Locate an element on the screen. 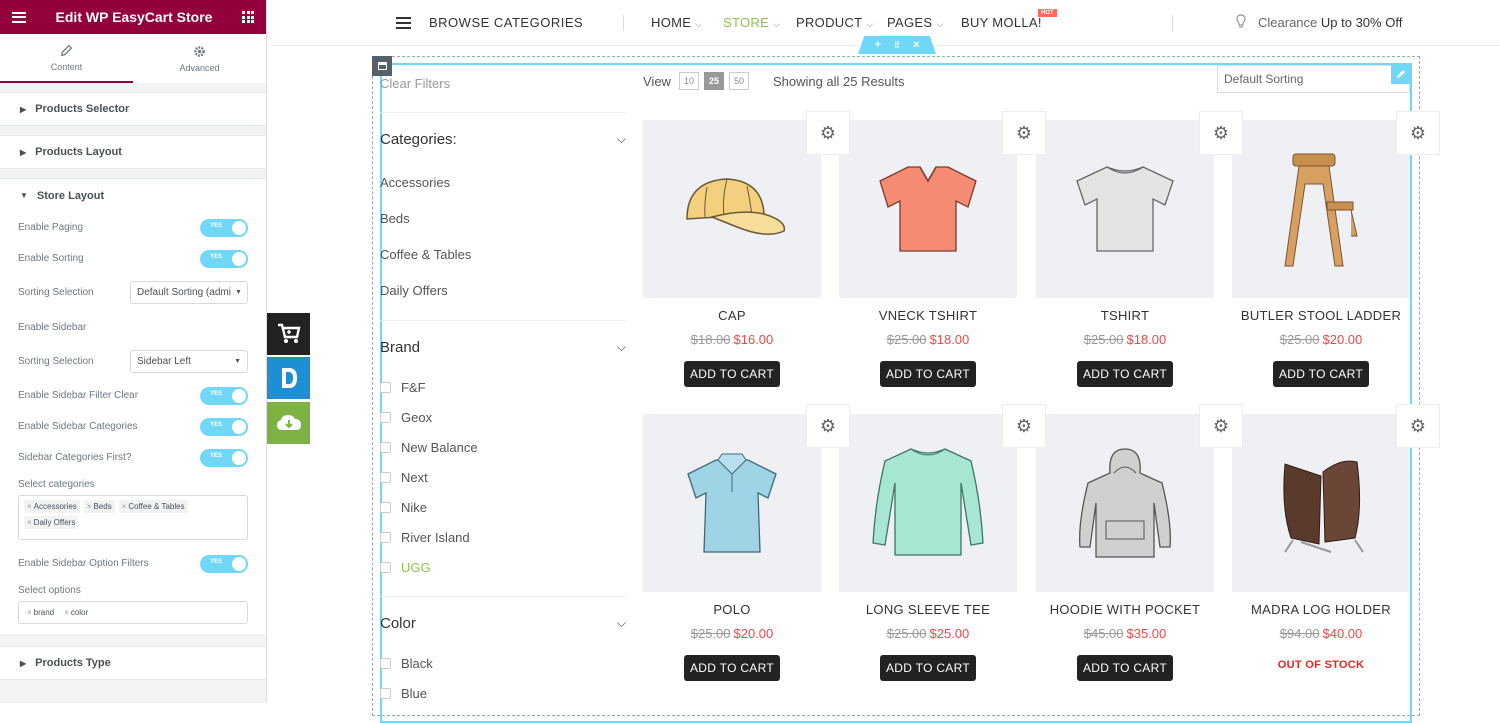 The image size is (1500, 723). color-option: Blue is located at coordinates (503, 693).